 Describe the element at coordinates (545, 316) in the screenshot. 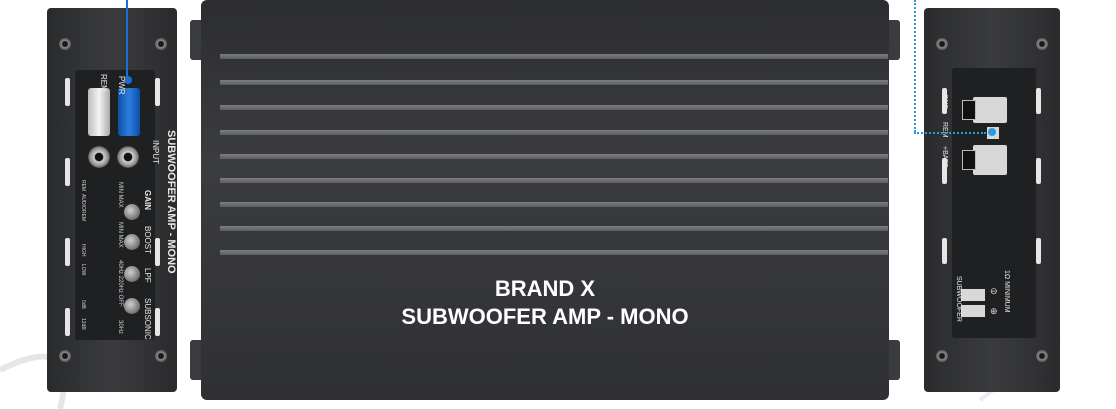

I see `model-title: SUBWOOFER AMP - MONO` at that location.